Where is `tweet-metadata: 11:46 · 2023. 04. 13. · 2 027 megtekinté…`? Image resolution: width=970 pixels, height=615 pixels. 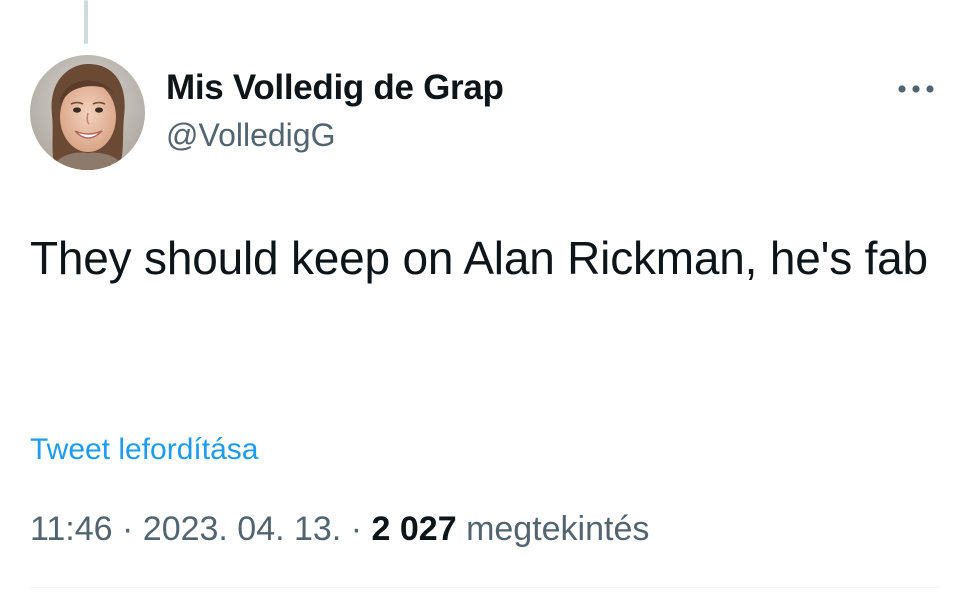
tweet-metadata: 11:46 · 2023. 04. 13. · 2 027 megtekinté… is located at coordinates (339, 529).